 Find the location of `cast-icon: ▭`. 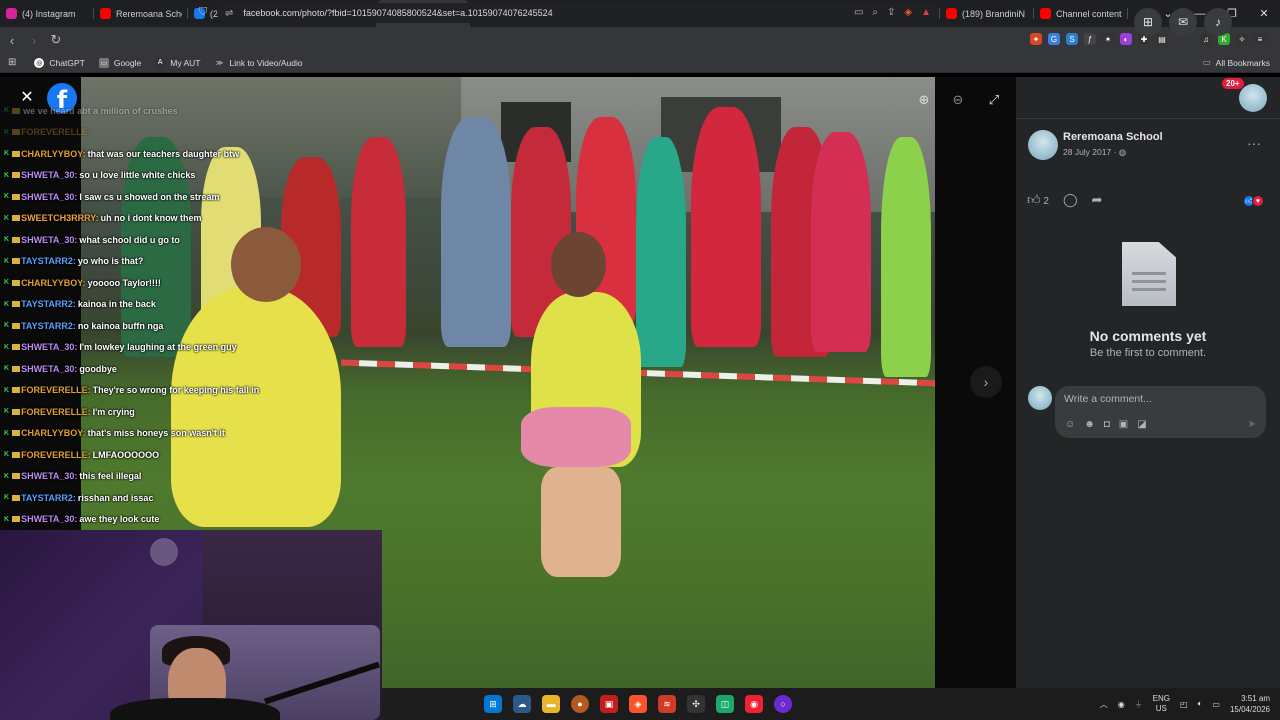

cast-icon: ▭ is located at coordinates (858, 12).